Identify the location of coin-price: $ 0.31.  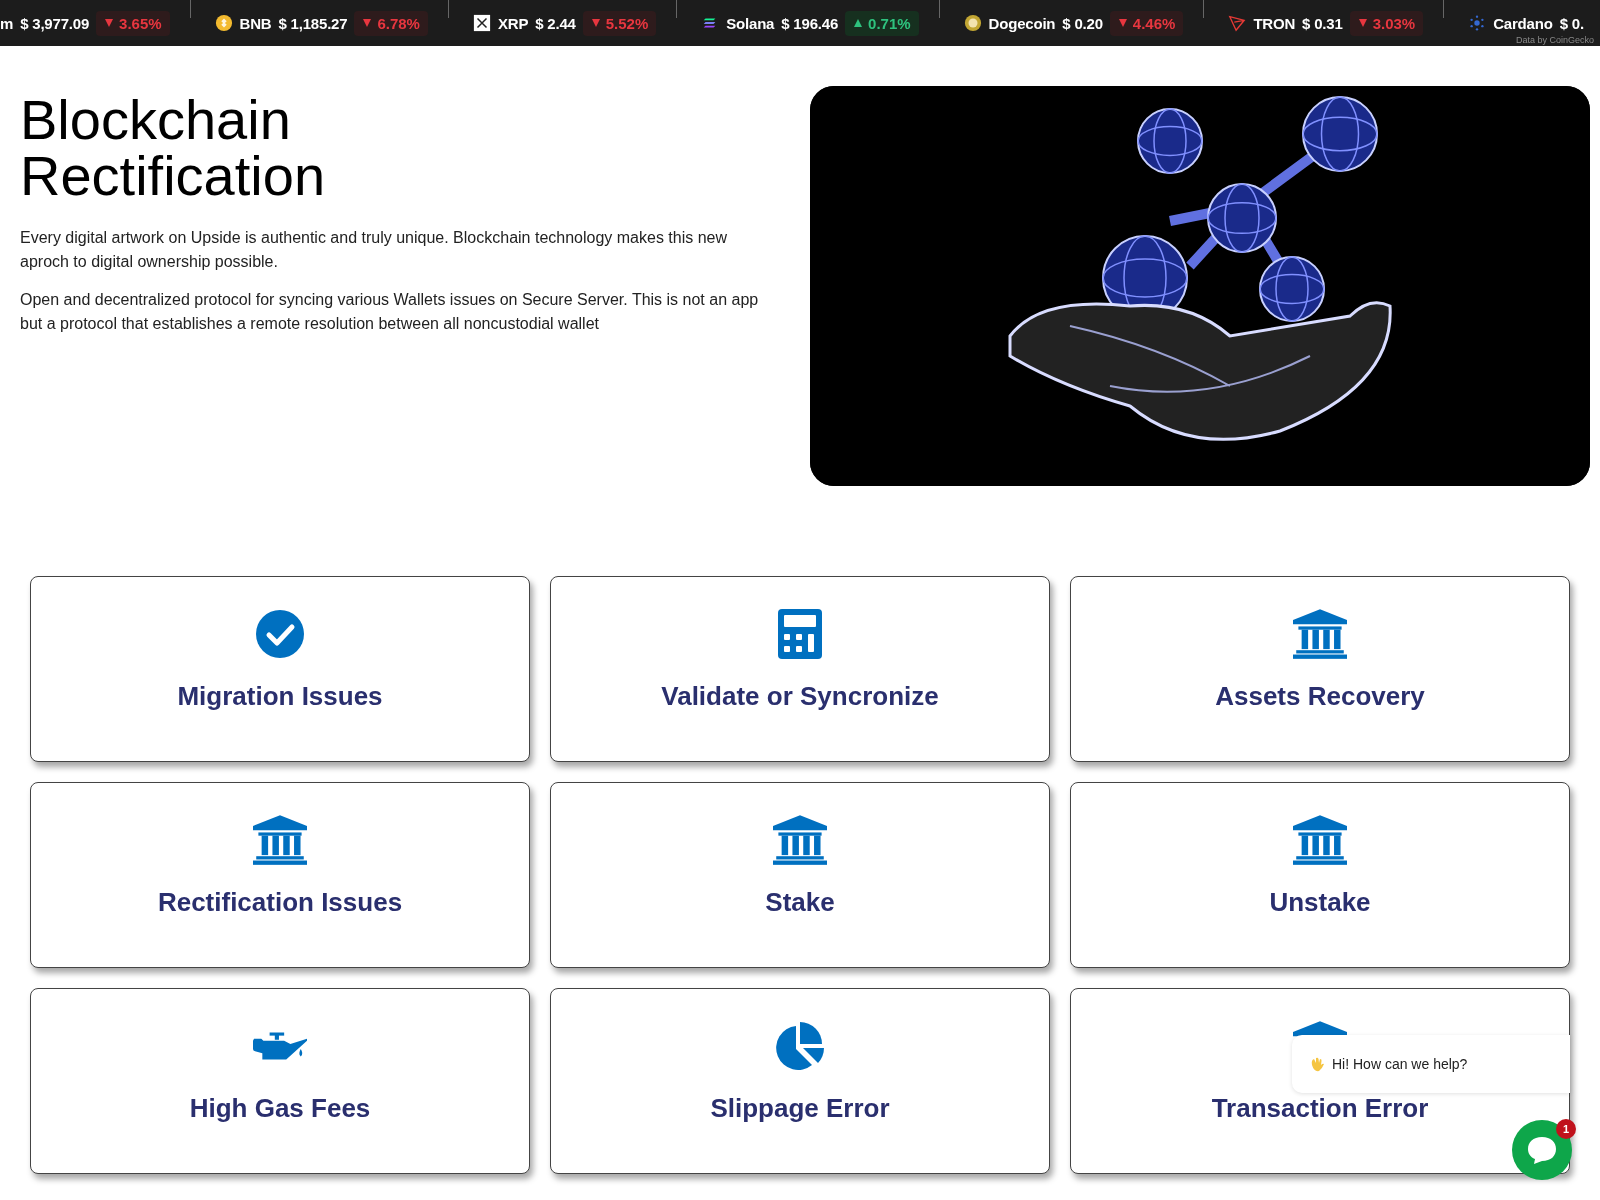
(1322, 23).